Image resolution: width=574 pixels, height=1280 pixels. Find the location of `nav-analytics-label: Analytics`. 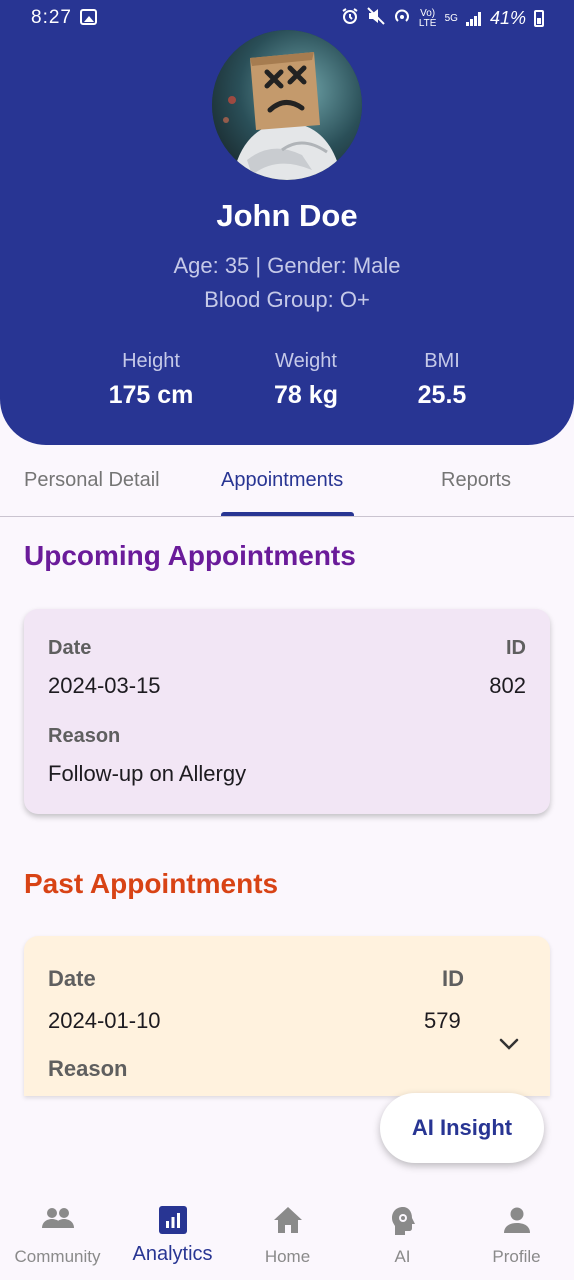

nav-analytics-label: Analytics is located at coordinates (172, 1254).